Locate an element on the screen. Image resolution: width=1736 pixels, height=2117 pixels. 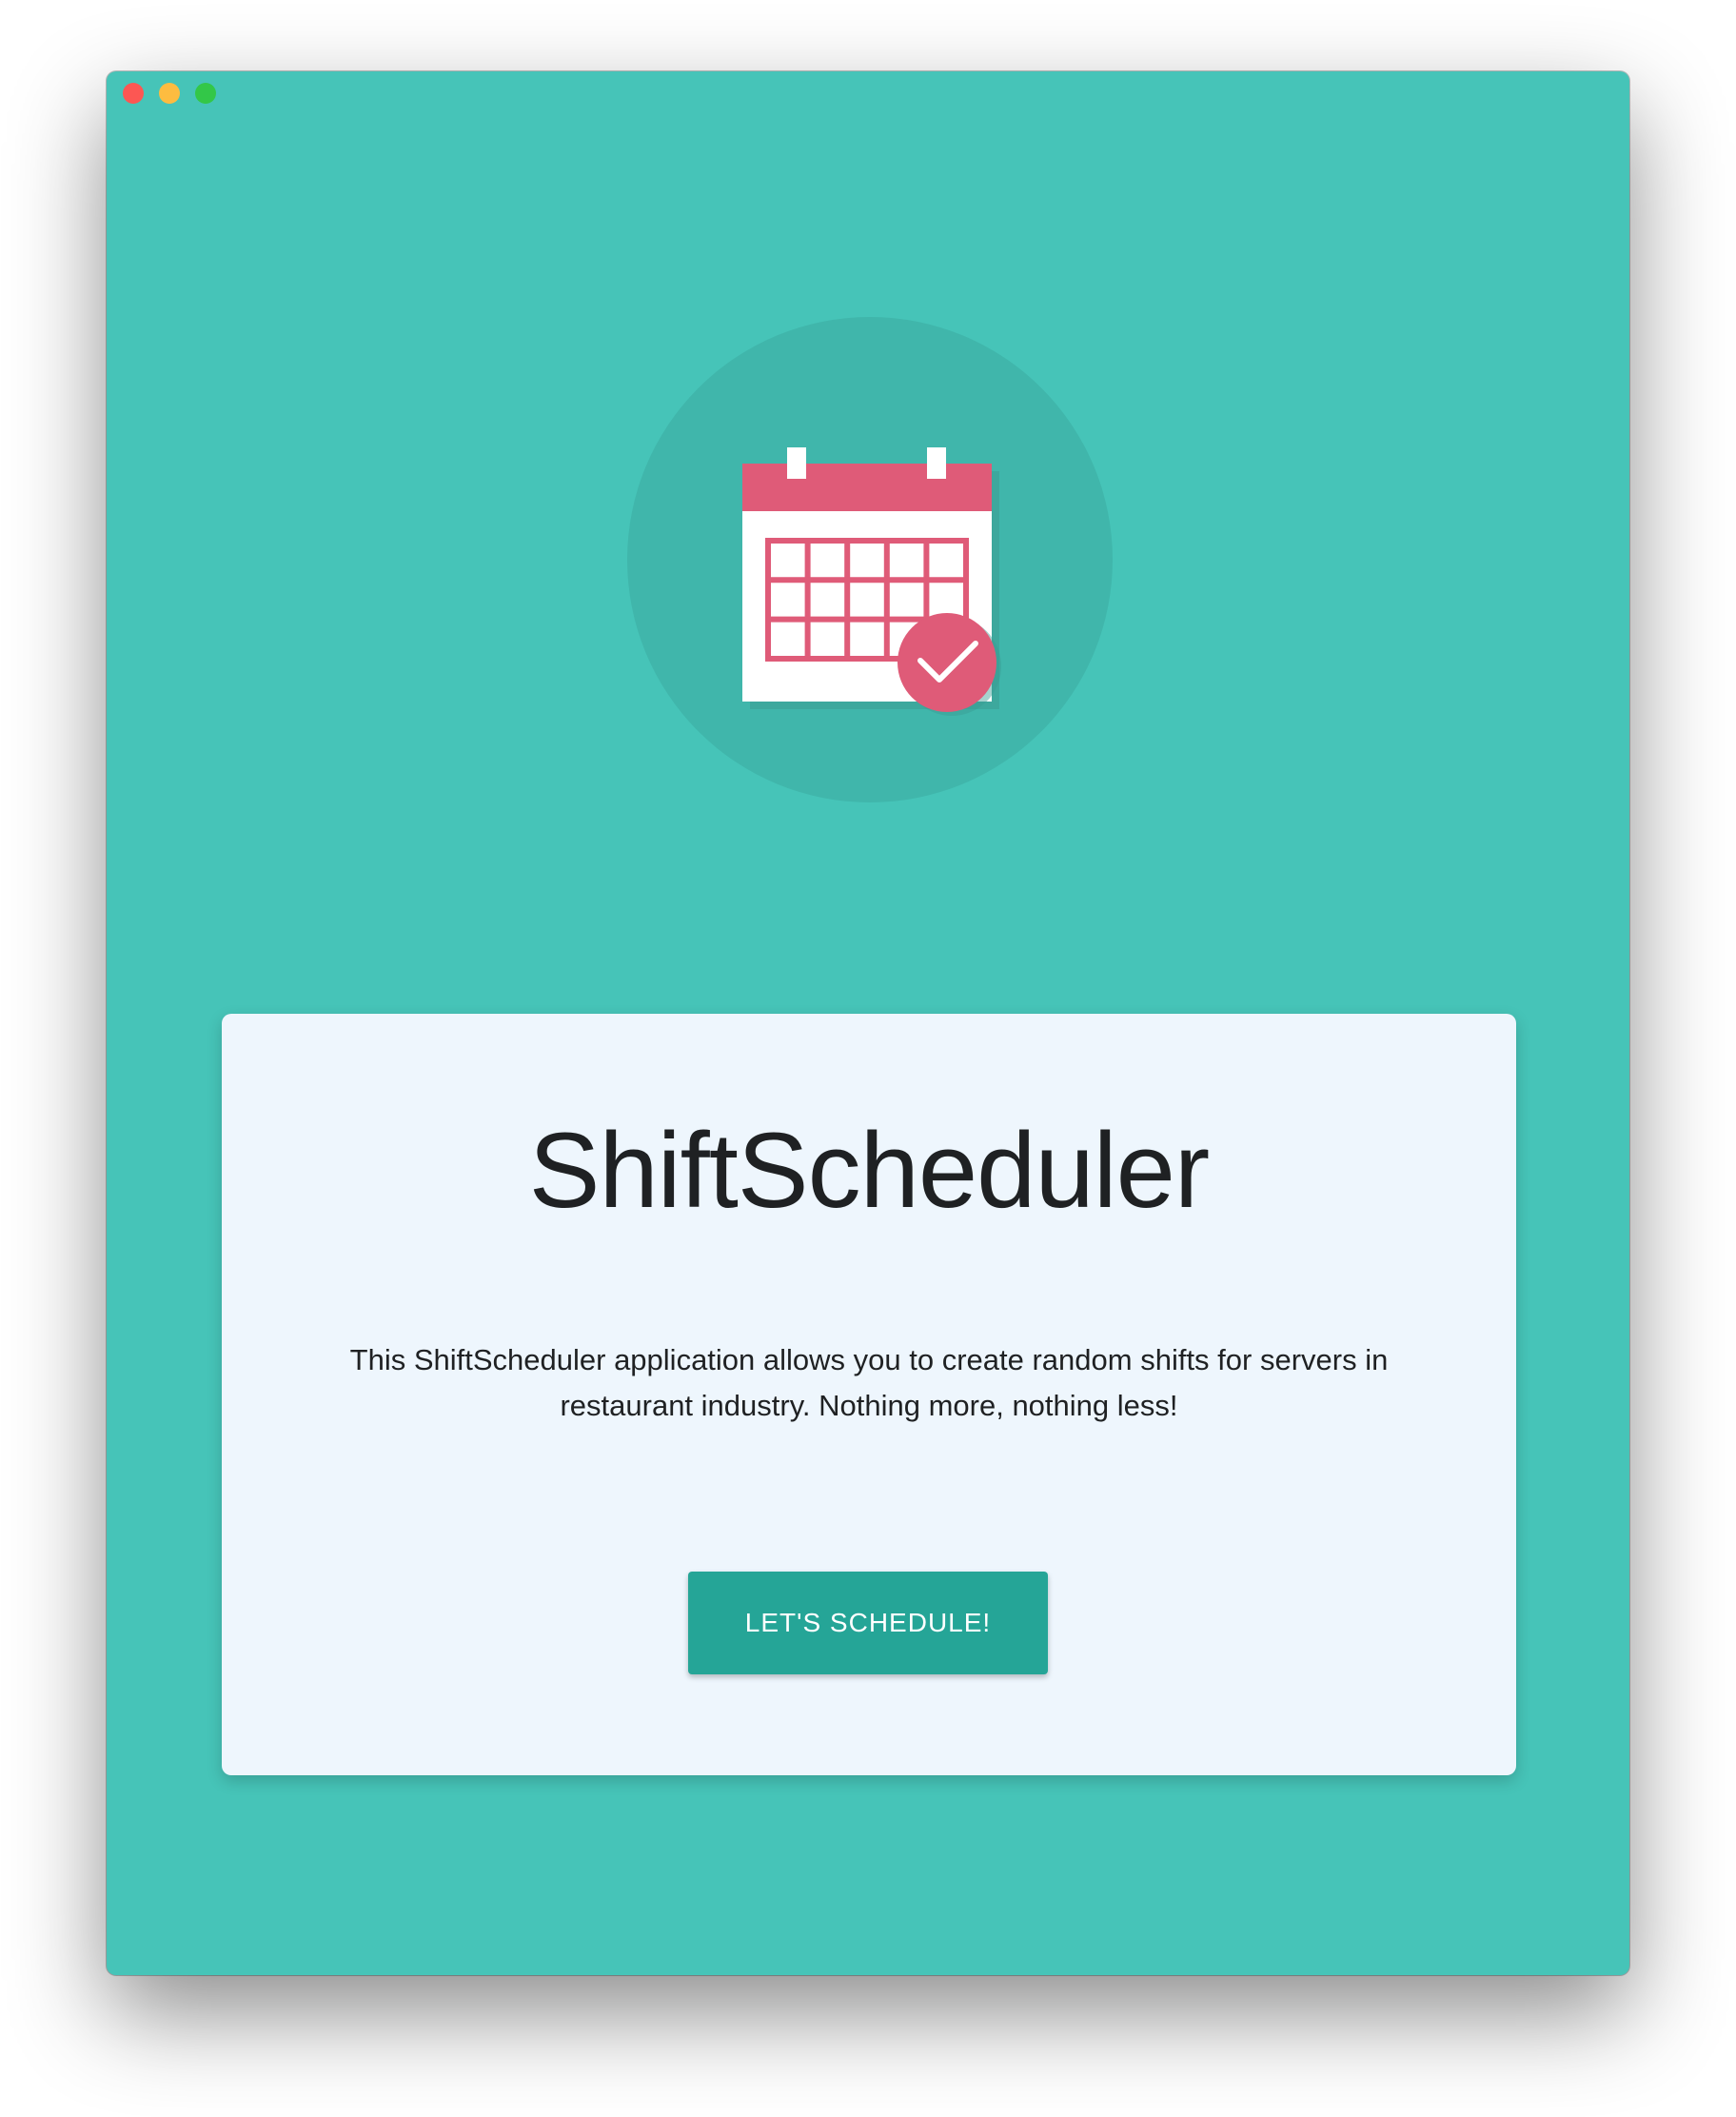
minimize-window-button is located at coordinates (169, 94).